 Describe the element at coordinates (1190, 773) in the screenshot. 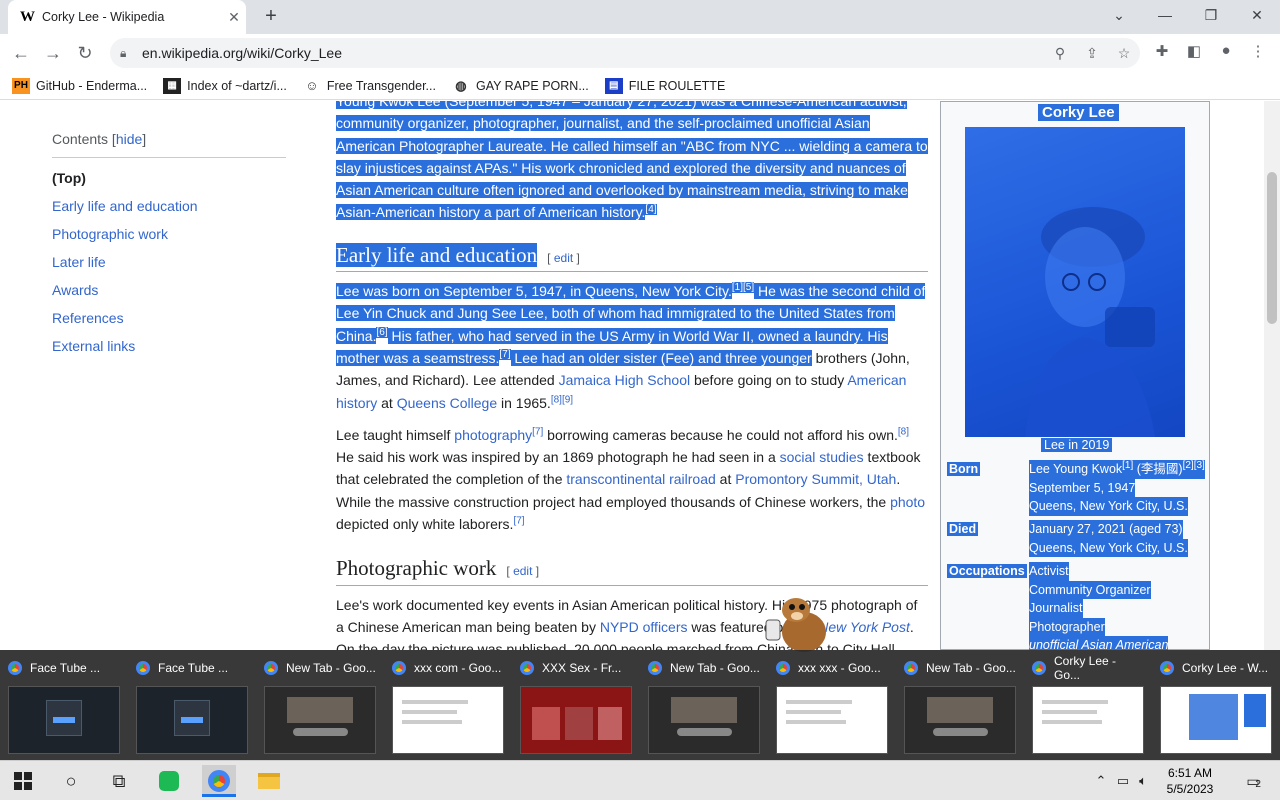

I see `clock-time: 6:51 AM` at that location.